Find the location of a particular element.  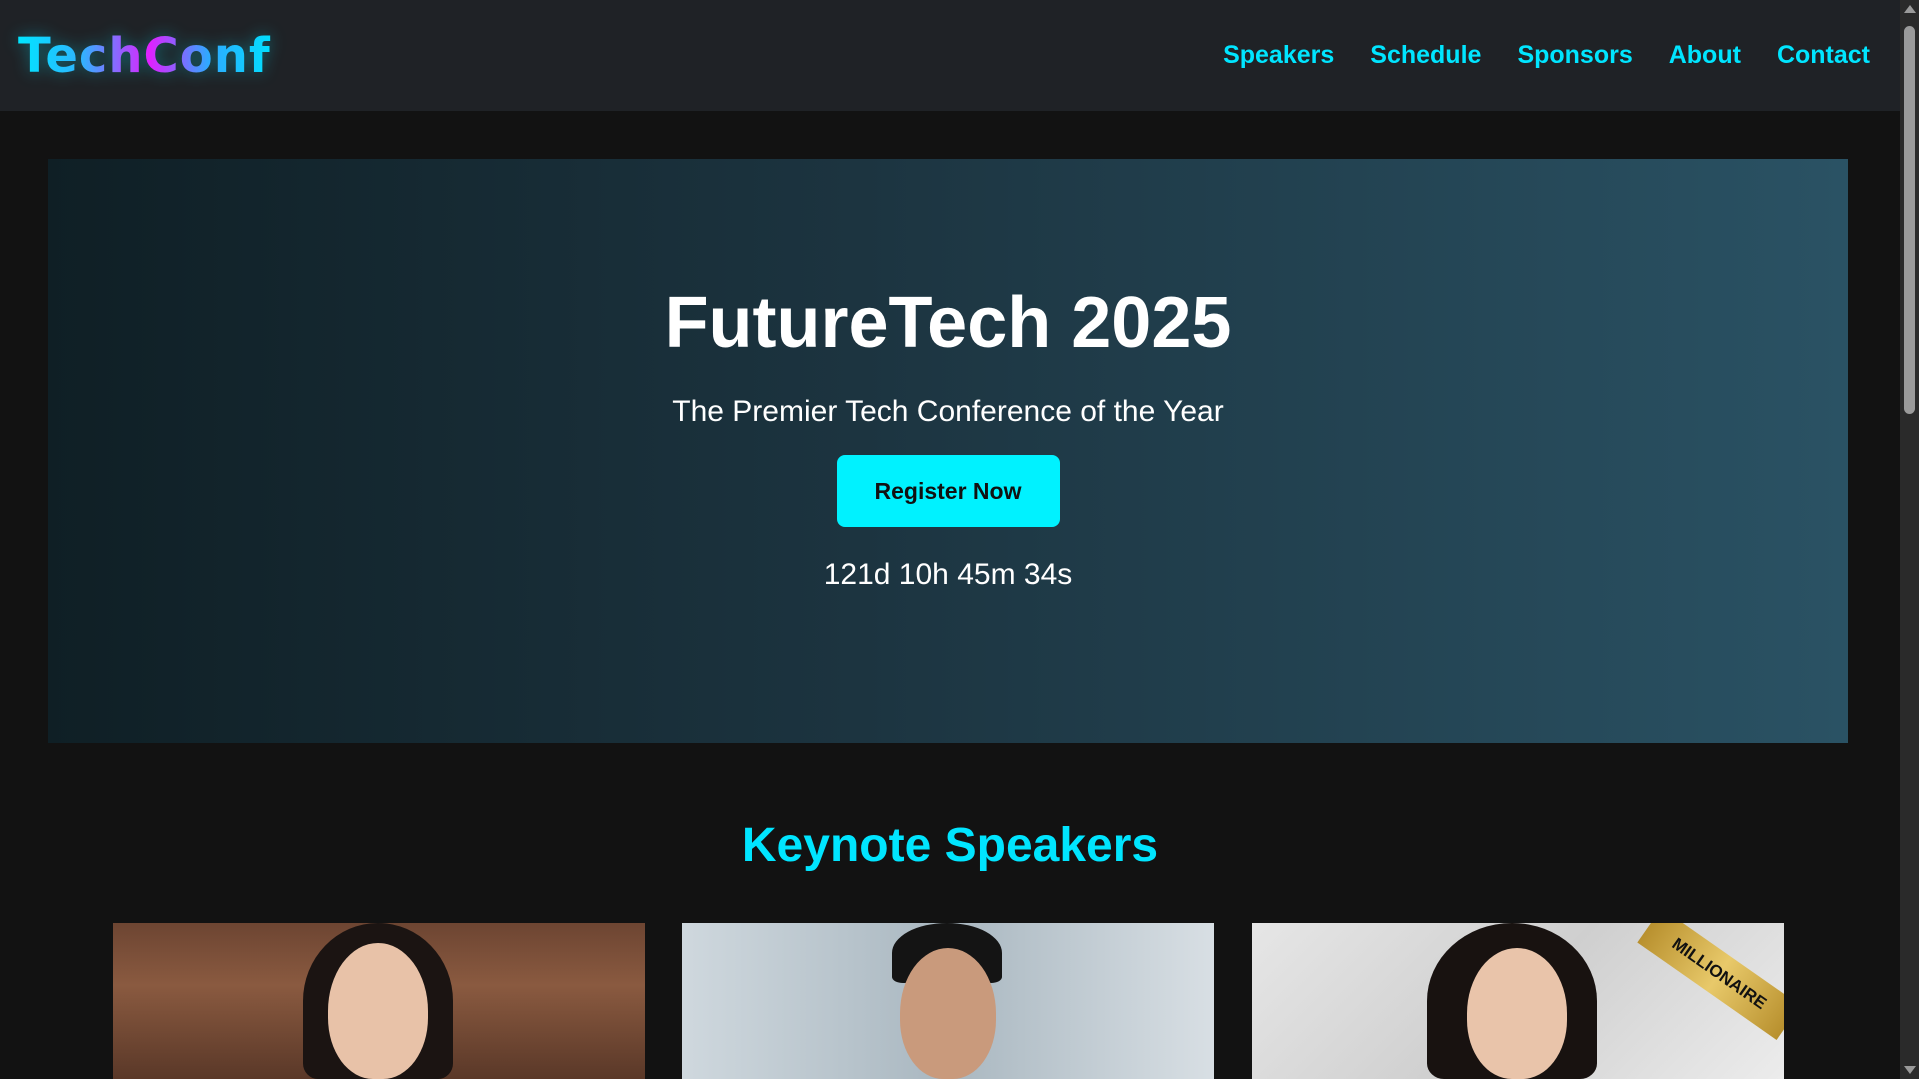

main-nav: Speakers Schedule Sponsors About Contact is located at coordinates (1546, 55).